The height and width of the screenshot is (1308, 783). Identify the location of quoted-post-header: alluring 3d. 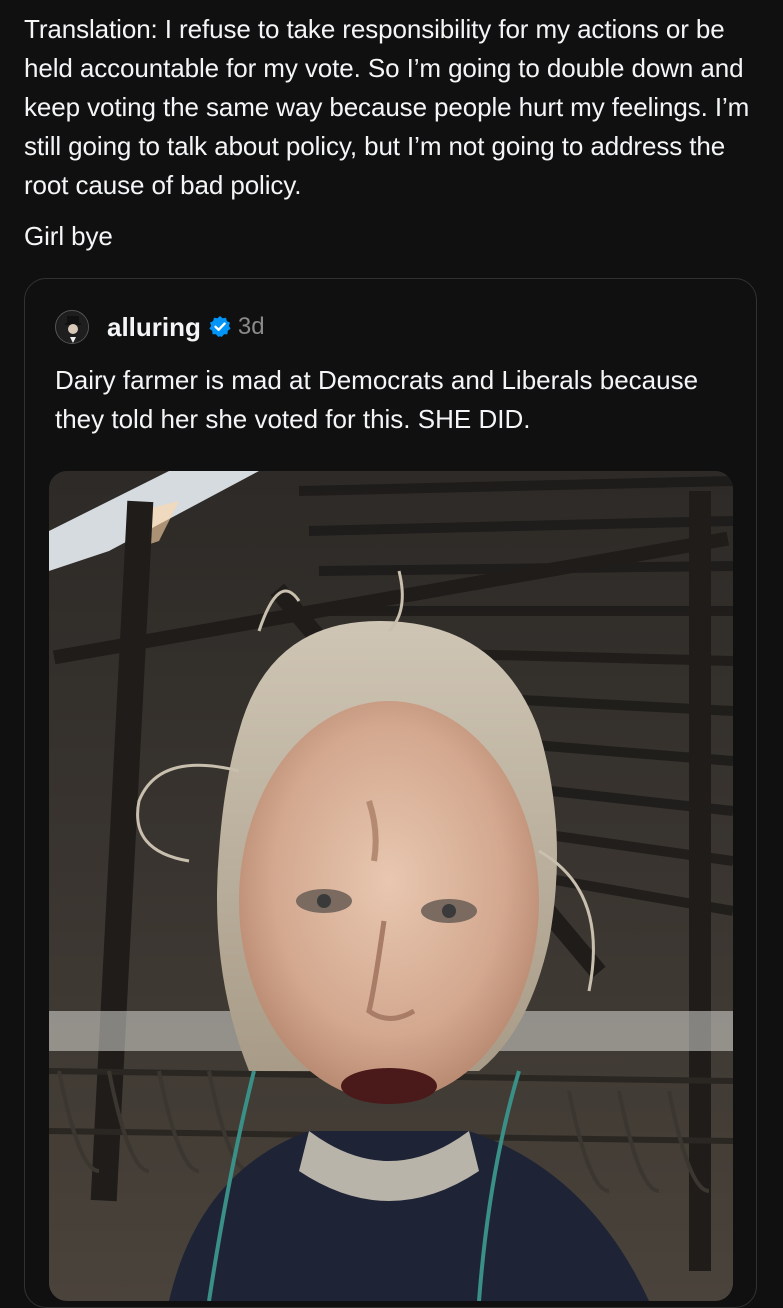
(160, 327).